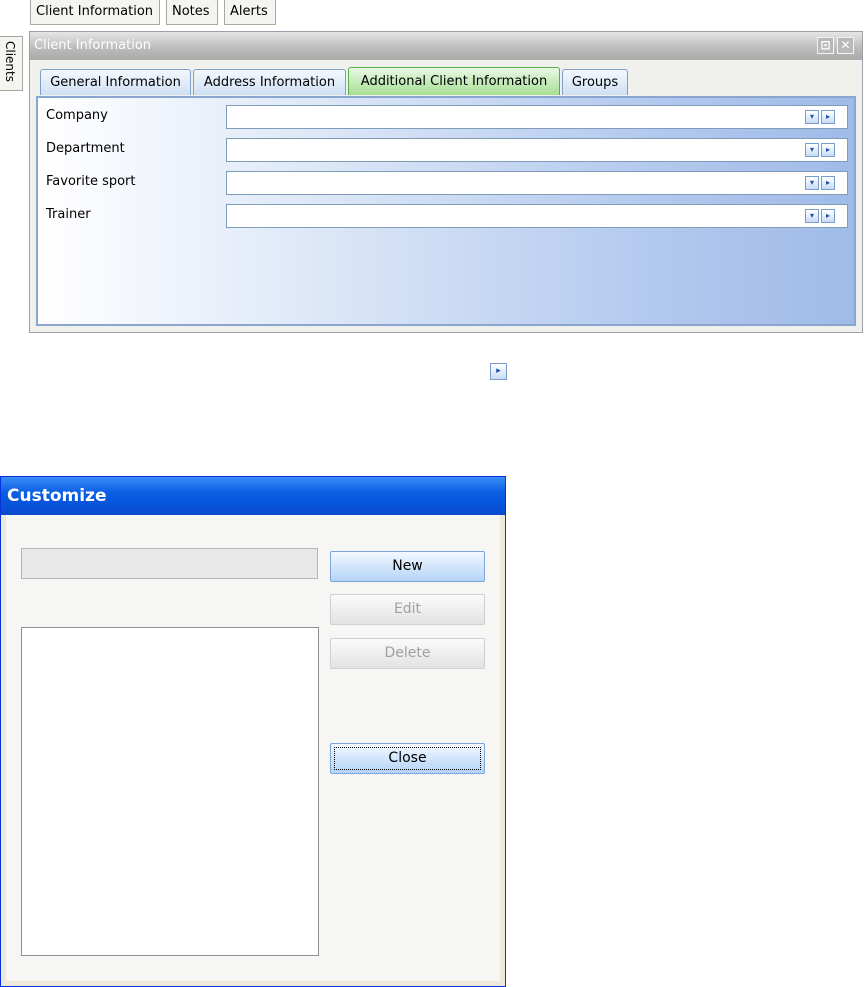 The image size is (866, 987). Describe the element at coordinates (170, 791) in the screenshot. I see `customize-items-list` at that location.